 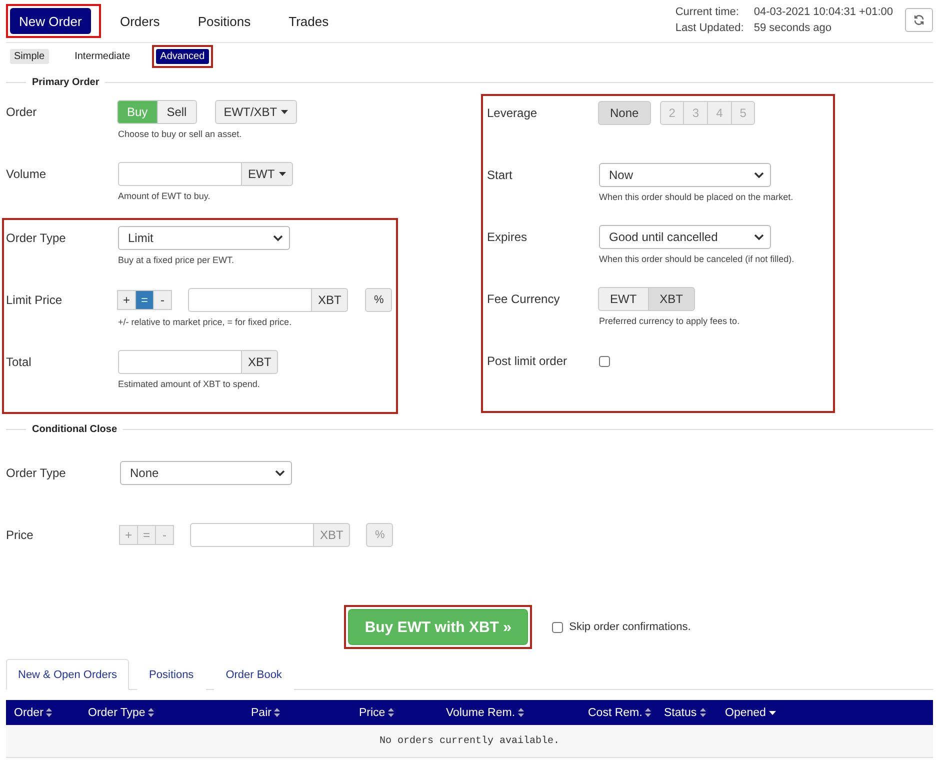 What do you see at coordinates (27, 174) in the screenshot?
I see `field-label: Volume` at bounding box center [27, 174].